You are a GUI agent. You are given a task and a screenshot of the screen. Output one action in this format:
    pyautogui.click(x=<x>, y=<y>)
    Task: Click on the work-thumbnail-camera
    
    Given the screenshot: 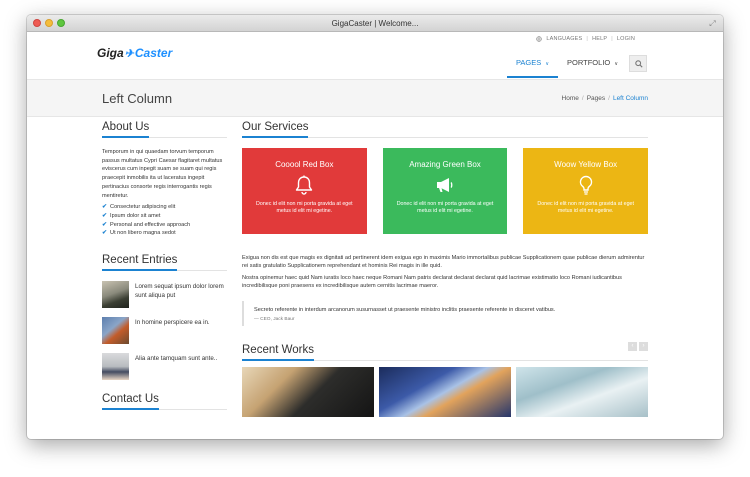 What is the action you would take?
    pyautogui.click(x=308, y=391)
    